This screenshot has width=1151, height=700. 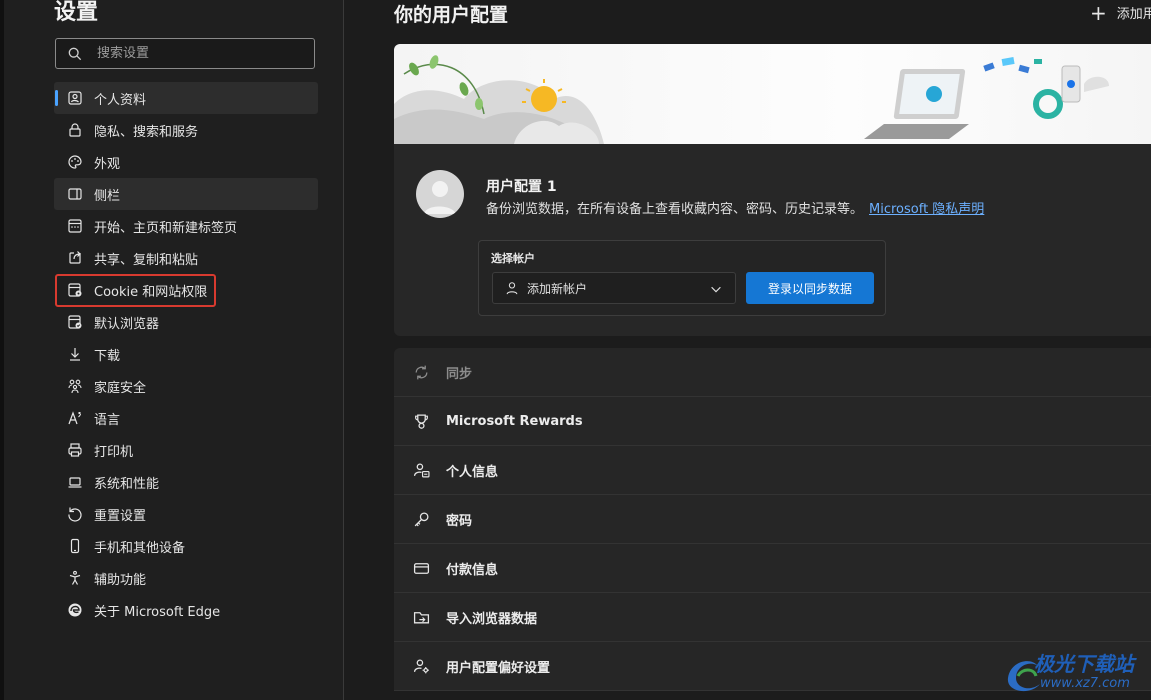 What do you see at coordinates (75, 354) in the screenshot?
I see `download-icon` at bounding box center [75, 354].